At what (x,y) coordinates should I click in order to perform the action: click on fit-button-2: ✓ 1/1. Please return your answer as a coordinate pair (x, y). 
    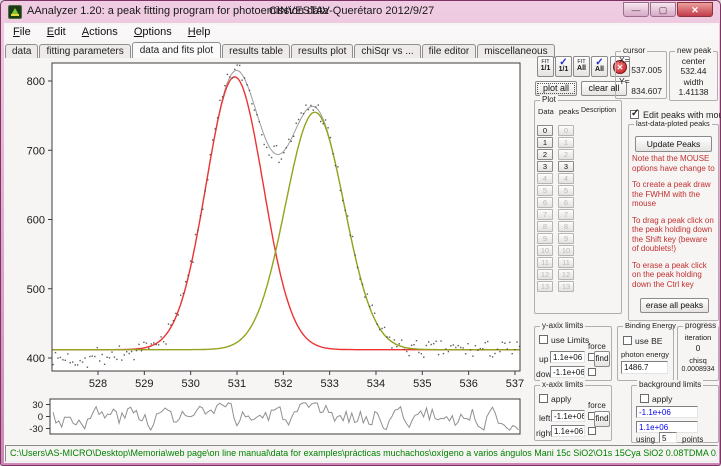
    Looking at the image, I should click on (563, 66).